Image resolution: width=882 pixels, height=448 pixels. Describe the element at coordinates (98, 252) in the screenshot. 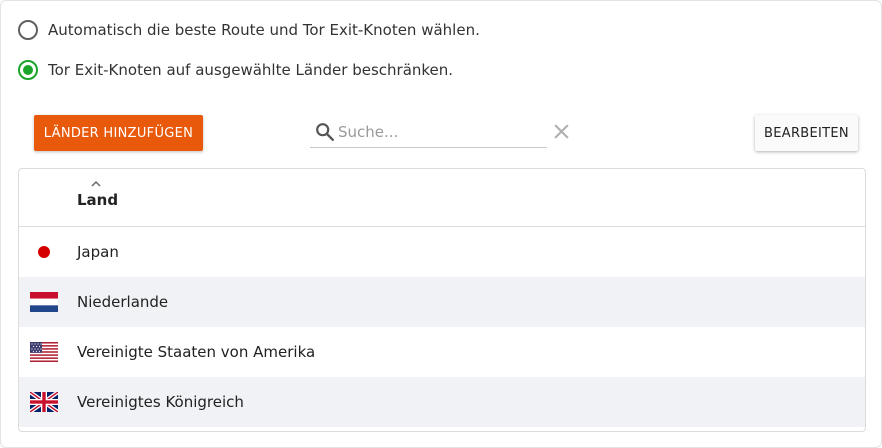

I see `country-name: Japan` at that location.